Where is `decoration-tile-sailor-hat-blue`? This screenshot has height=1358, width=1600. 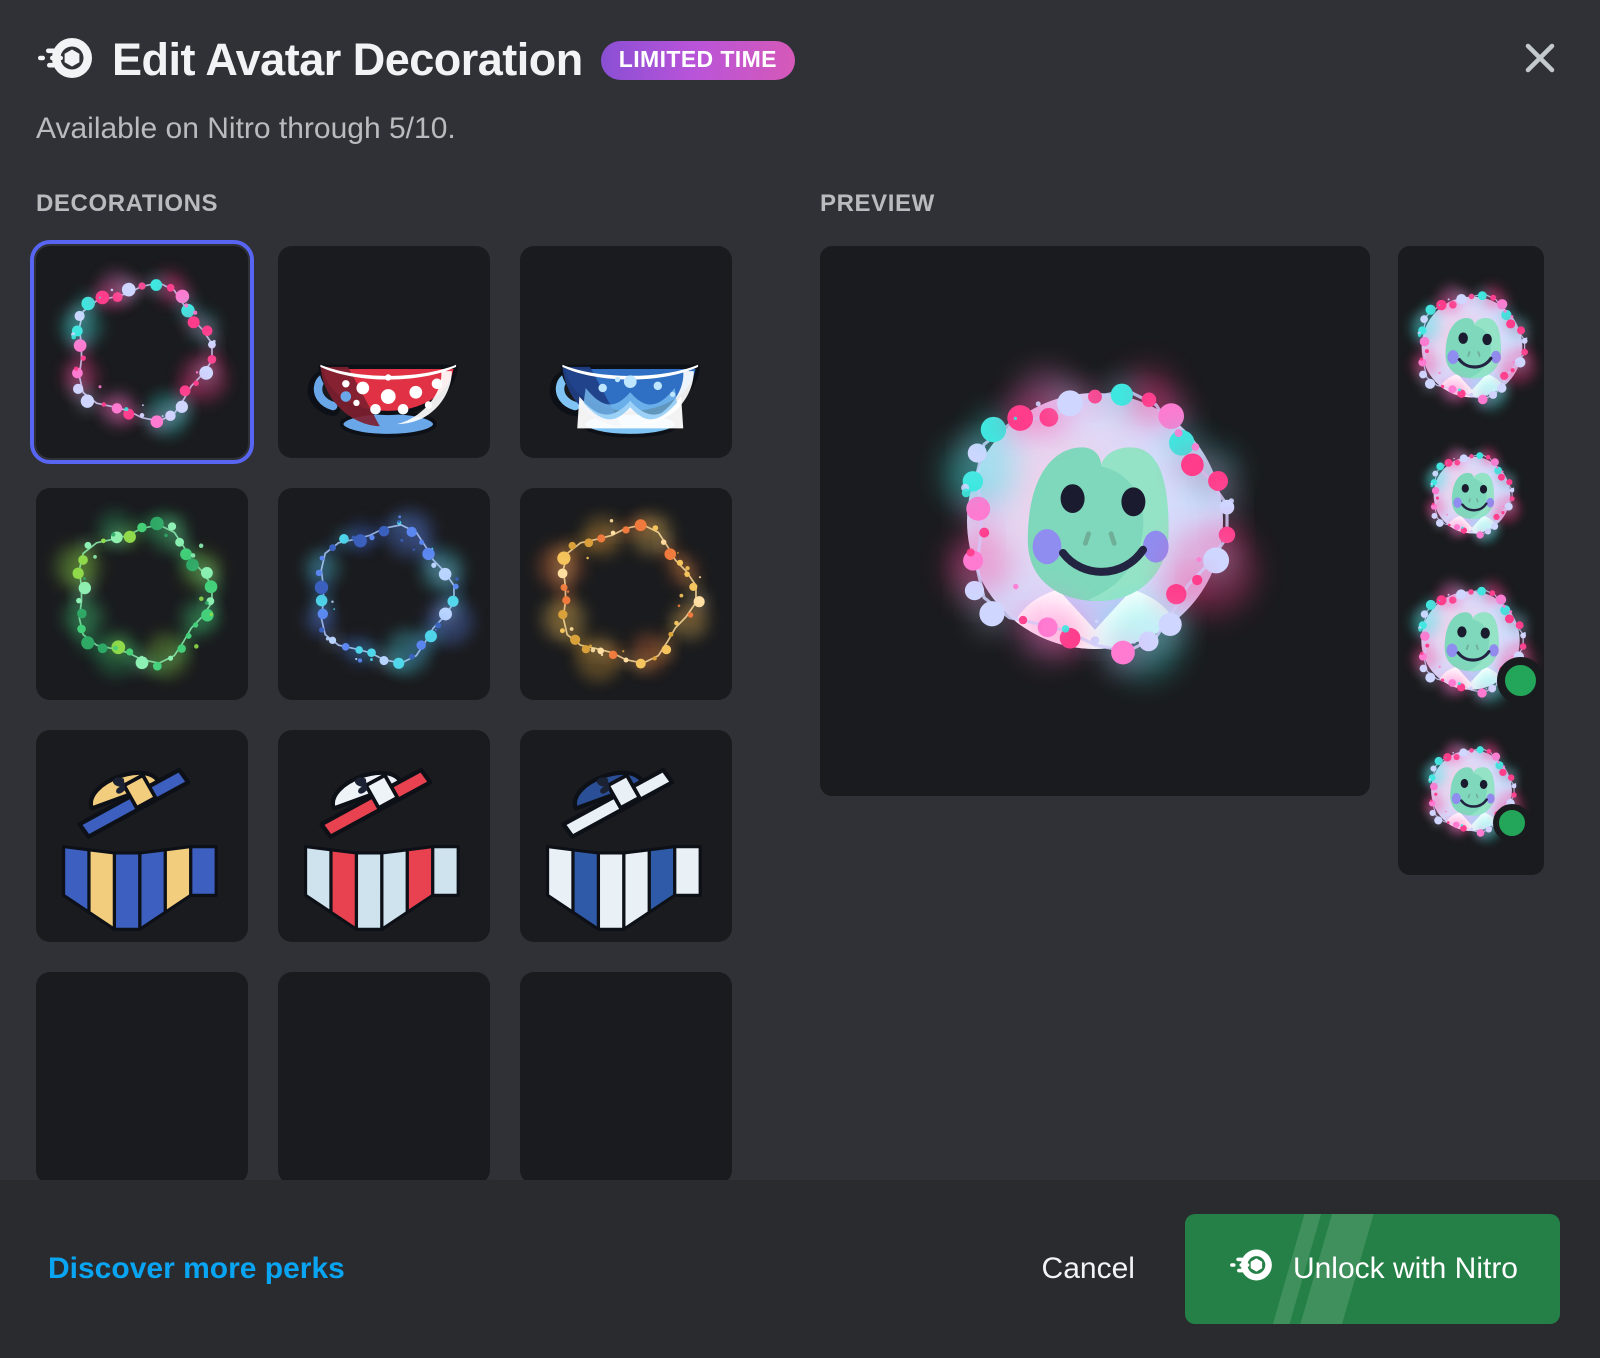
decoration-tile-sailor-hat-blue is located at coordinates (626, 836).